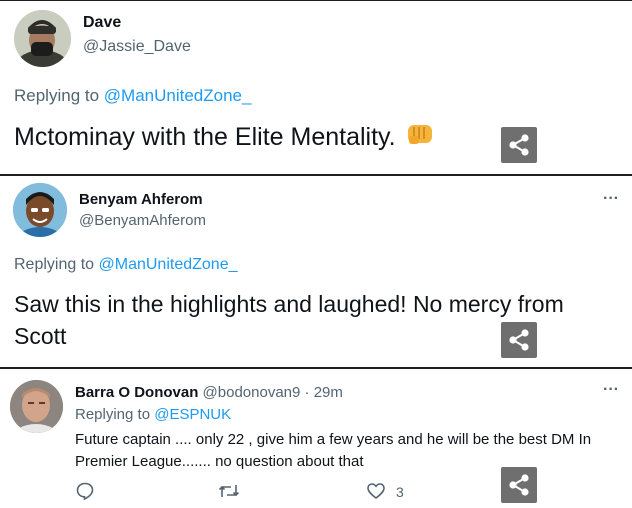 This screenshot has height=508, width=632. Describe the element at coordinates (102, 23) in the screenshot. I see `user-name: Dave` at that location.